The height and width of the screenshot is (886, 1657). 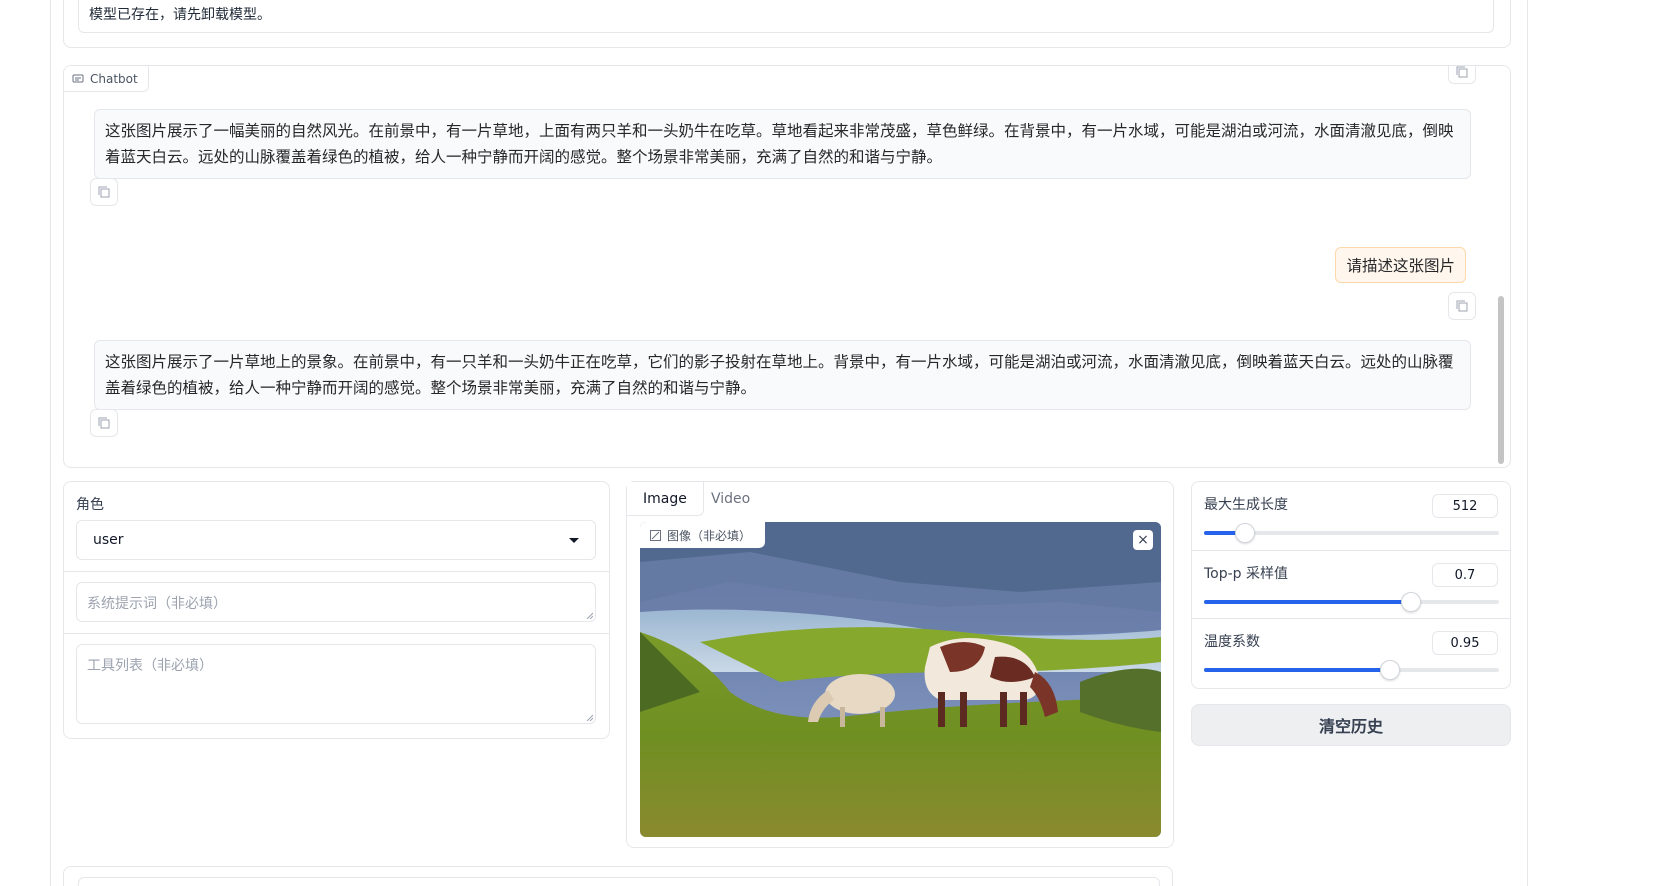 What do you see at coordinates (1143, 540) in the screenshot?
I see `close-icon: ×` at bounding box center [1143, 540].